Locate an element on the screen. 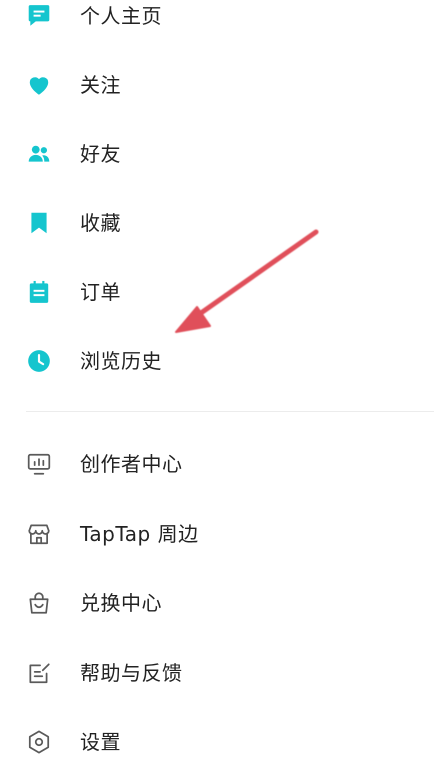 This screenshot has height=777, width=434. menu-item-follow: 关注 is located at coordinates (217, 85).